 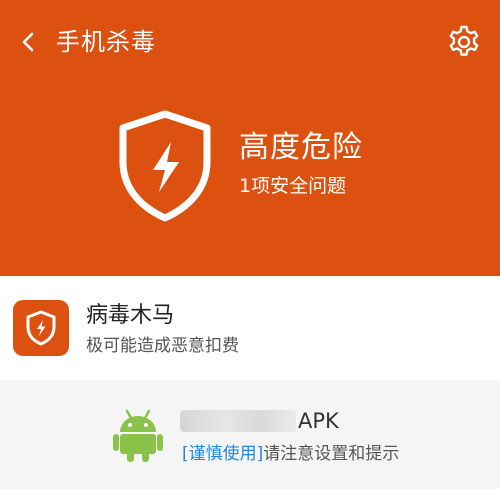 I want to click on threat-icon-tile, so click(x=41, y=328).